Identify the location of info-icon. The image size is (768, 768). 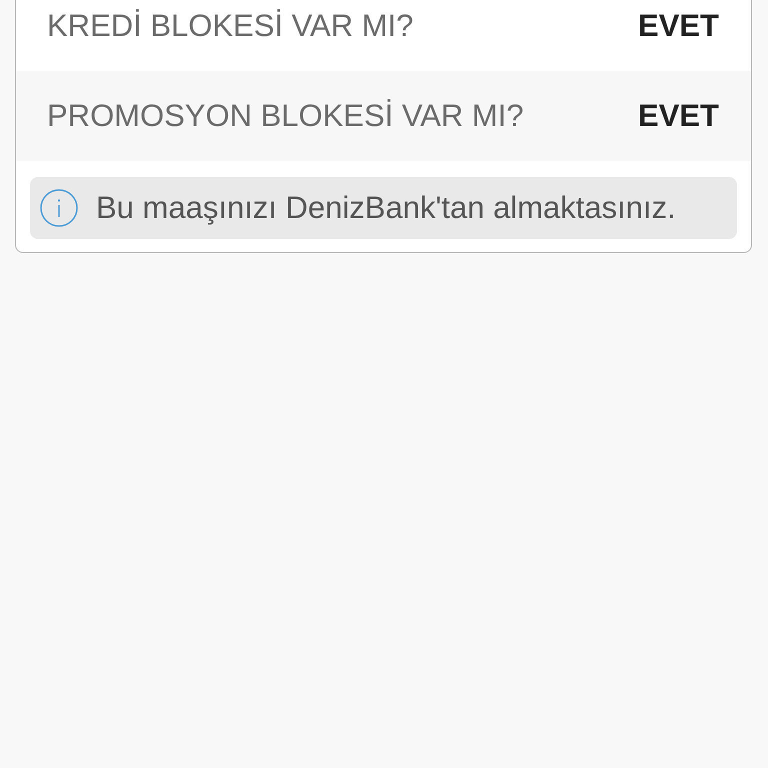
(59, 208).